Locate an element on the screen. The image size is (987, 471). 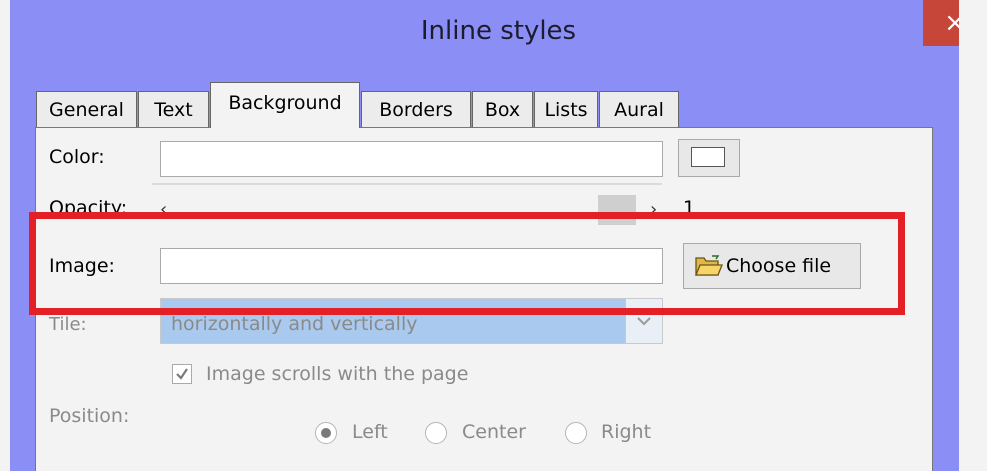
tile-select: horizontally and vertically is located at coordinates (411, 321).